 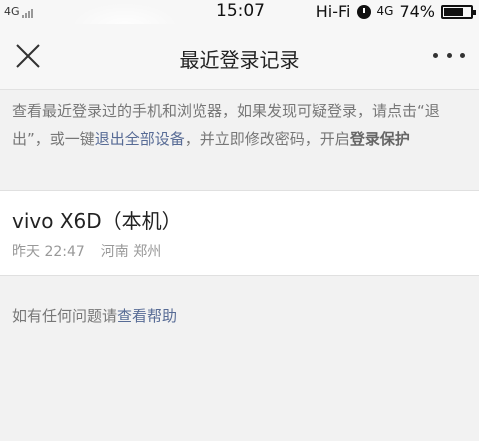 I want to click on battery-icon, so click(x=458, y=11).